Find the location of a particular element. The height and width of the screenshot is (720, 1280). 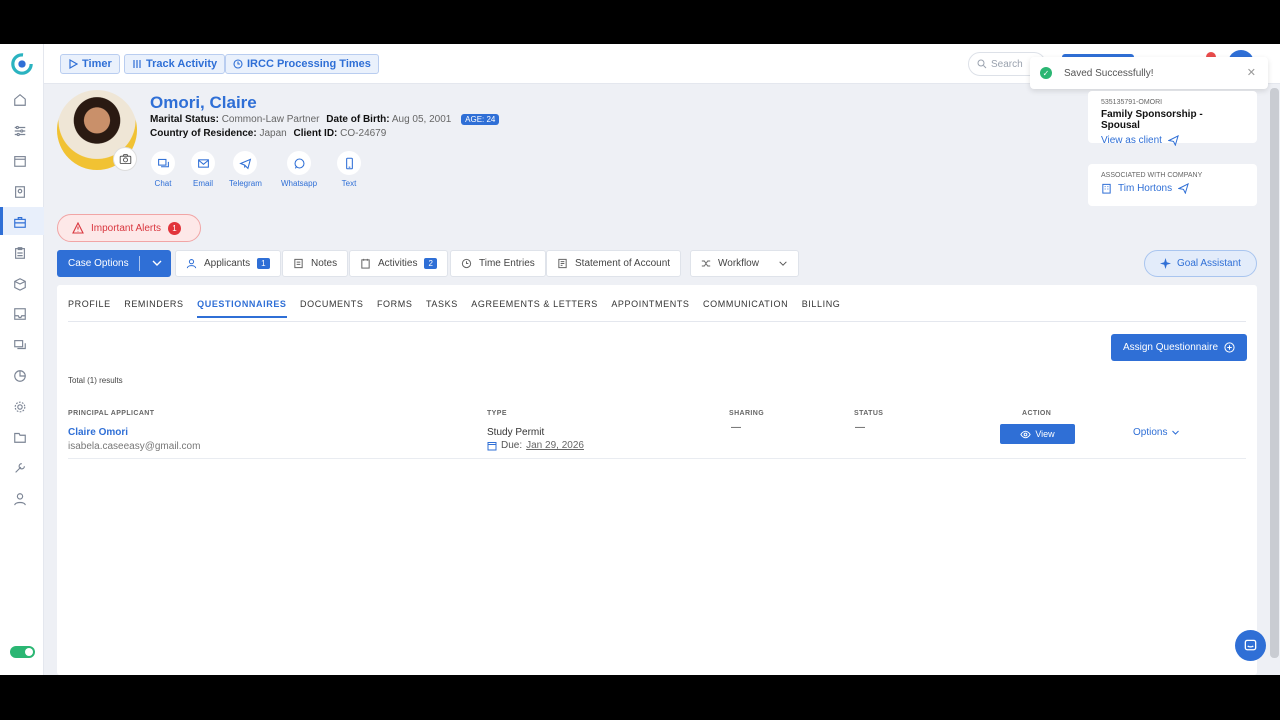

chat-contact-button: Chat is located at coordinates (163, 169).